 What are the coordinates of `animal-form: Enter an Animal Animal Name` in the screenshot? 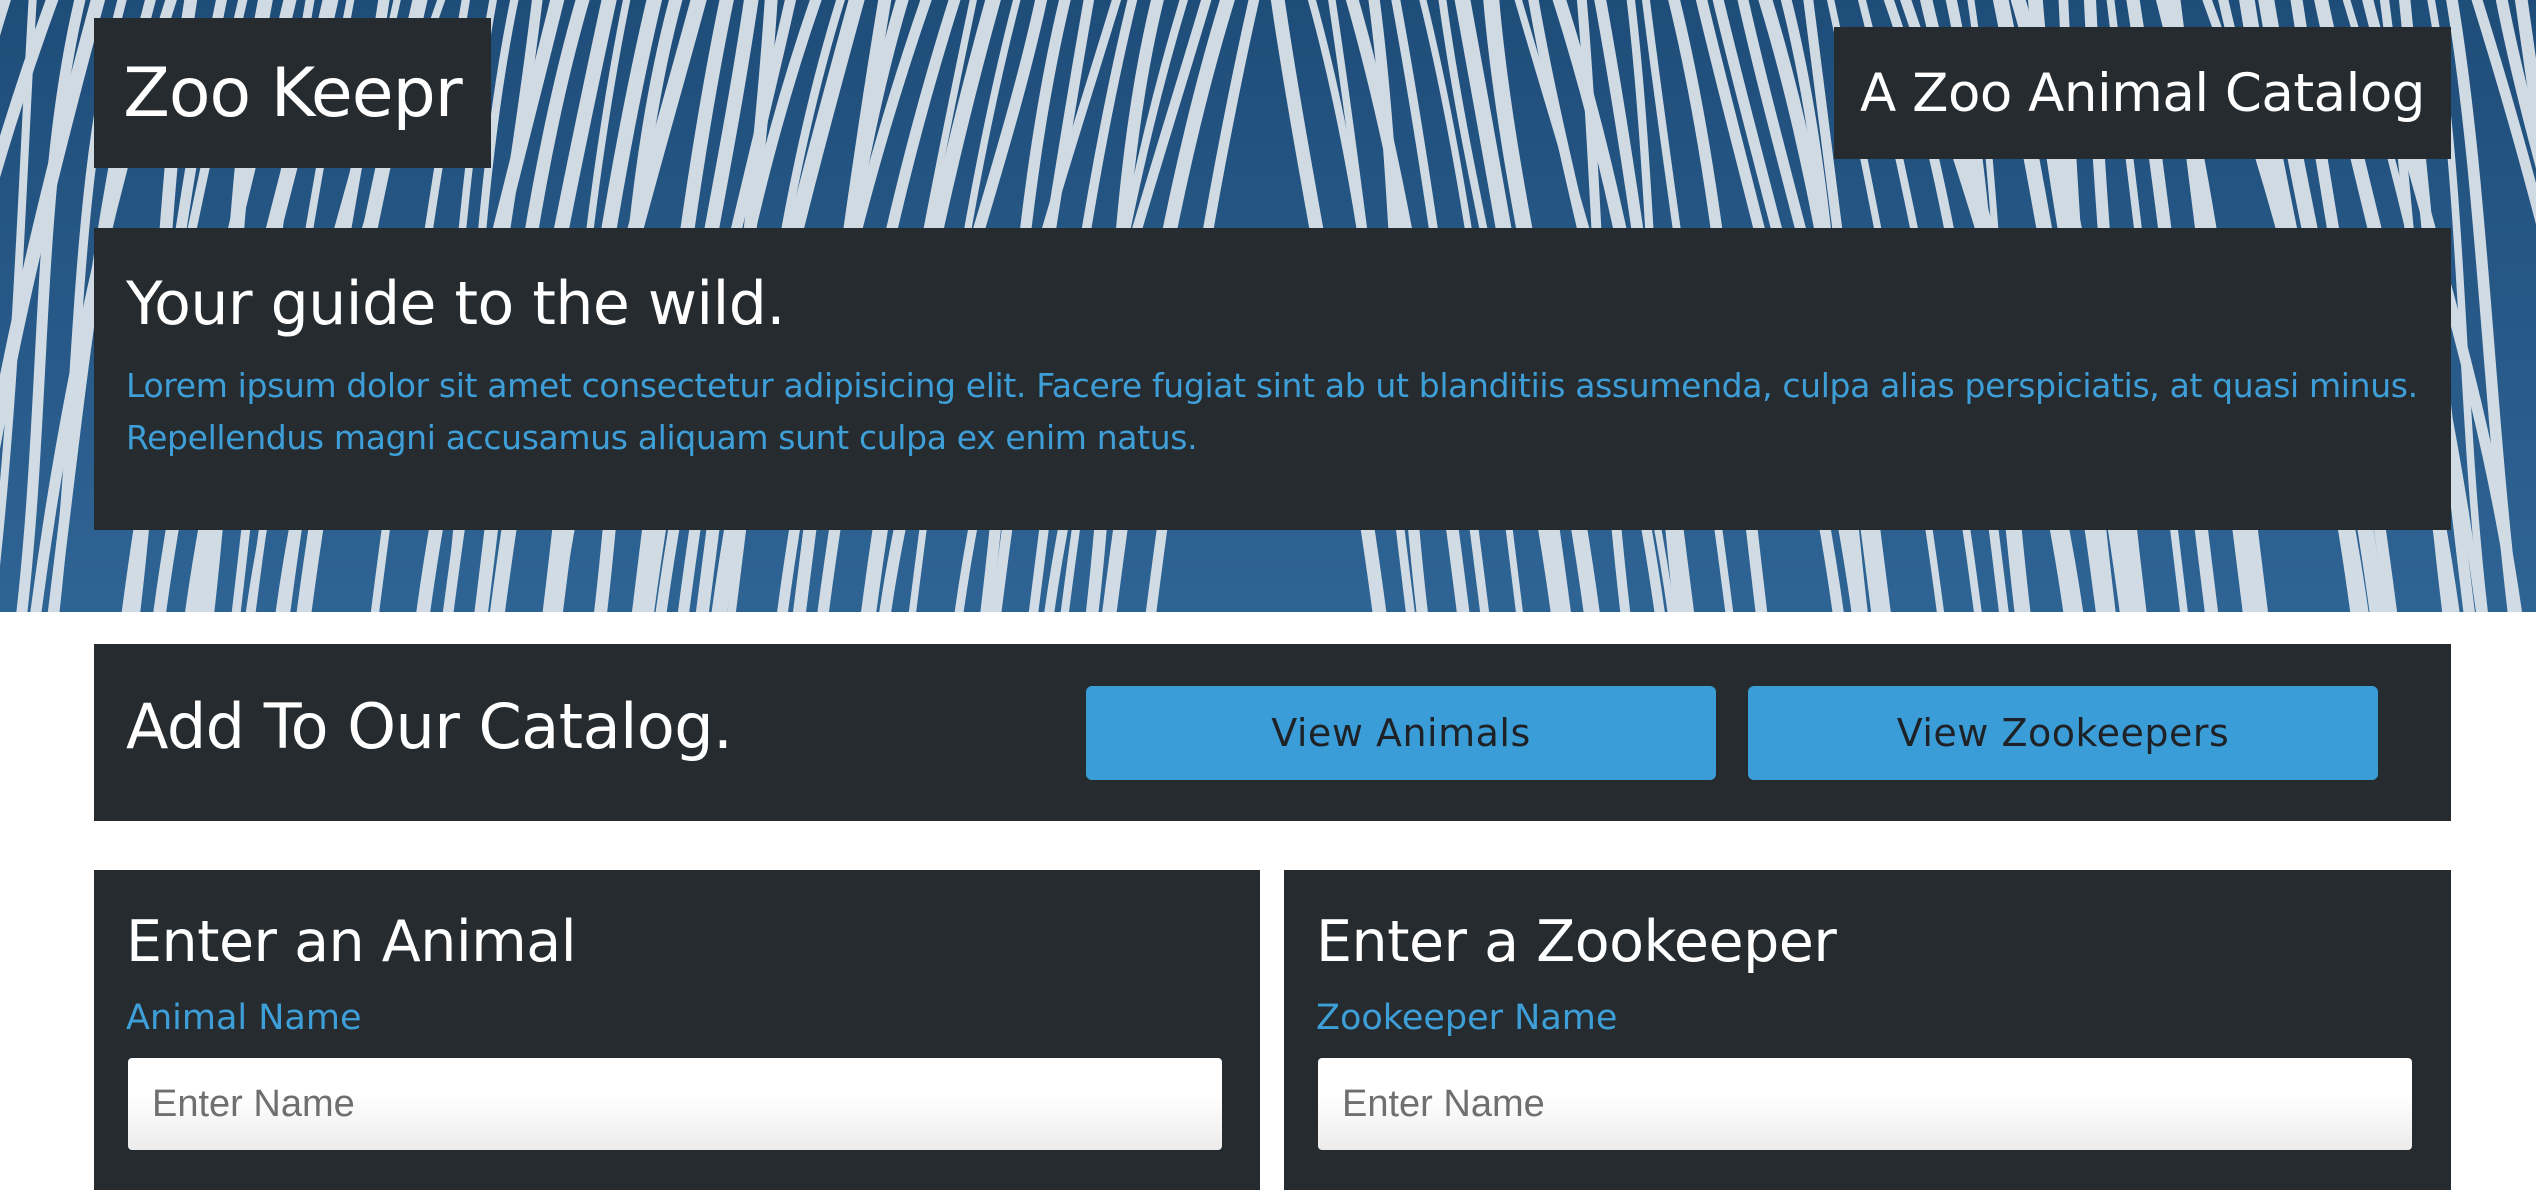 It's located at (677, 1030).